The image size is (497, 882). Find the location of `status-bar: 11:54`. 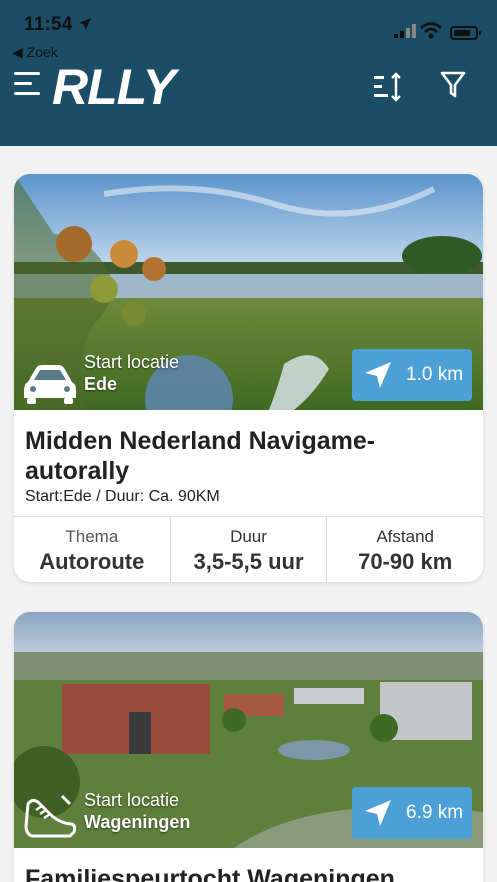

status-bar: 11:54 is located at coordinates (248, 22).